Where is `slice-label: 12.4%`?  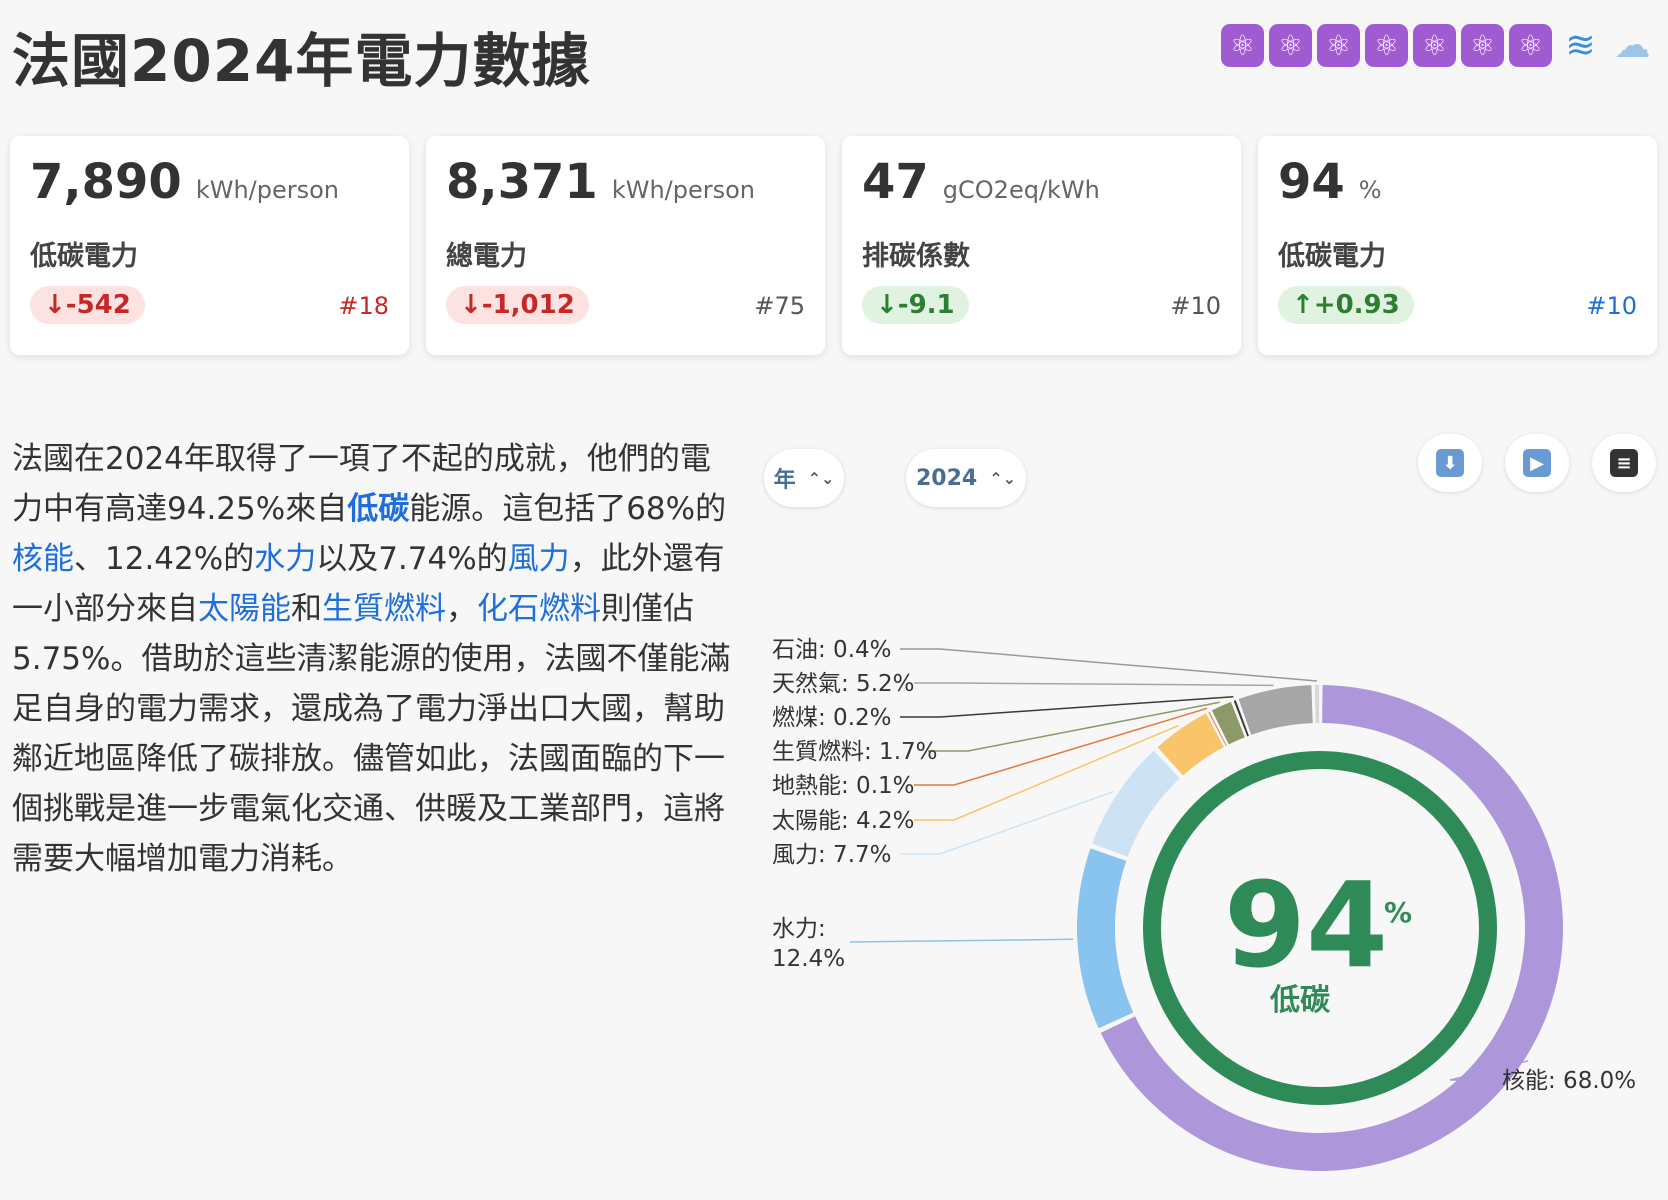
slice-label: 12.4% is located at coordinates (808, 959).